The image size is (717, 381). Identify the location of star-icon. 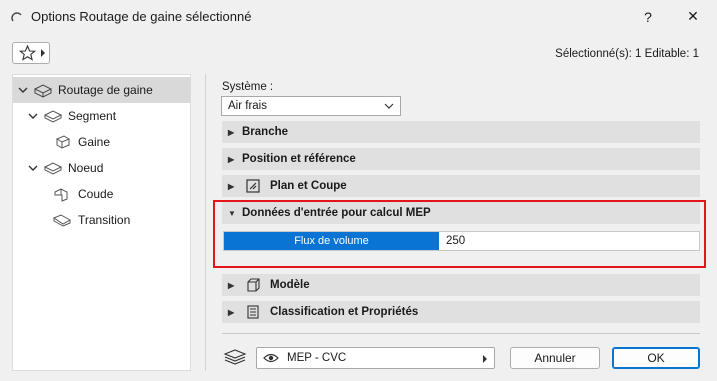
(27, 53).